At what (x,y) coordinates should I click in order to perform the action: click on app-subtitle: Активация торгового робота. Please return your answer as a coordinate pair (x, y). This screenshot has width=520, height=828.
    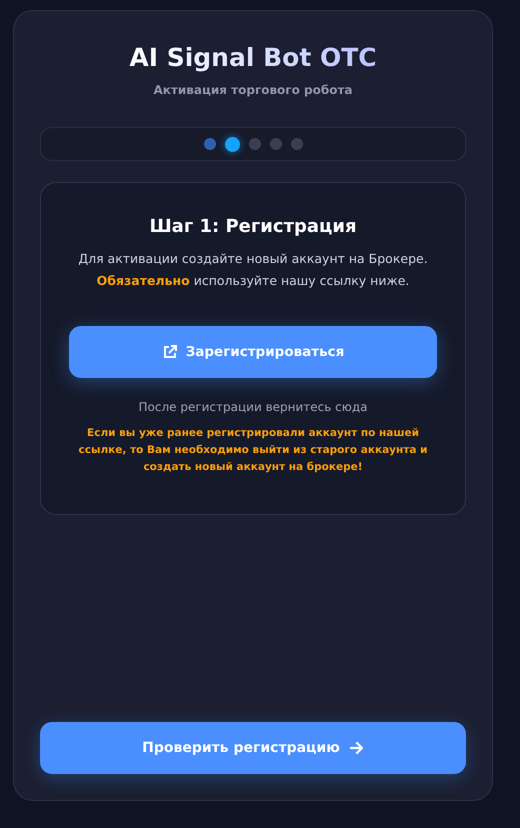
    Looking at the image, I should click on (252, 90).